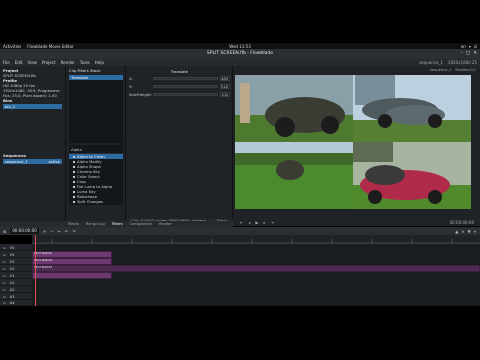 The width and height of the screenshot is (480, 360). I want to click on maximize-icon: □, so click(468, 54).